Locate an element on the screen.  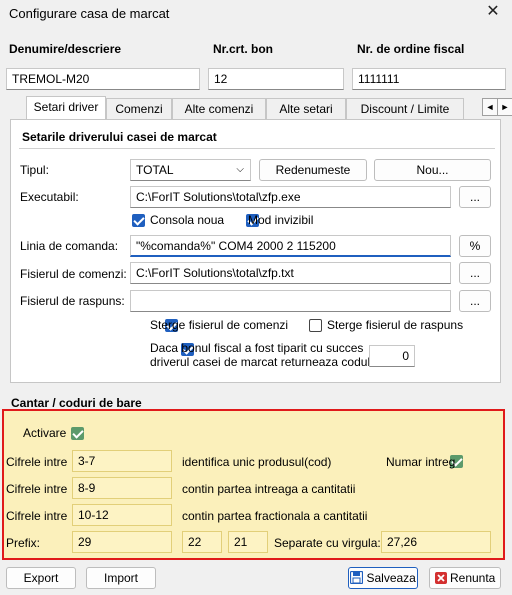
cifrele-label-1: Cifrele intre is located at coordinates (37, 462).